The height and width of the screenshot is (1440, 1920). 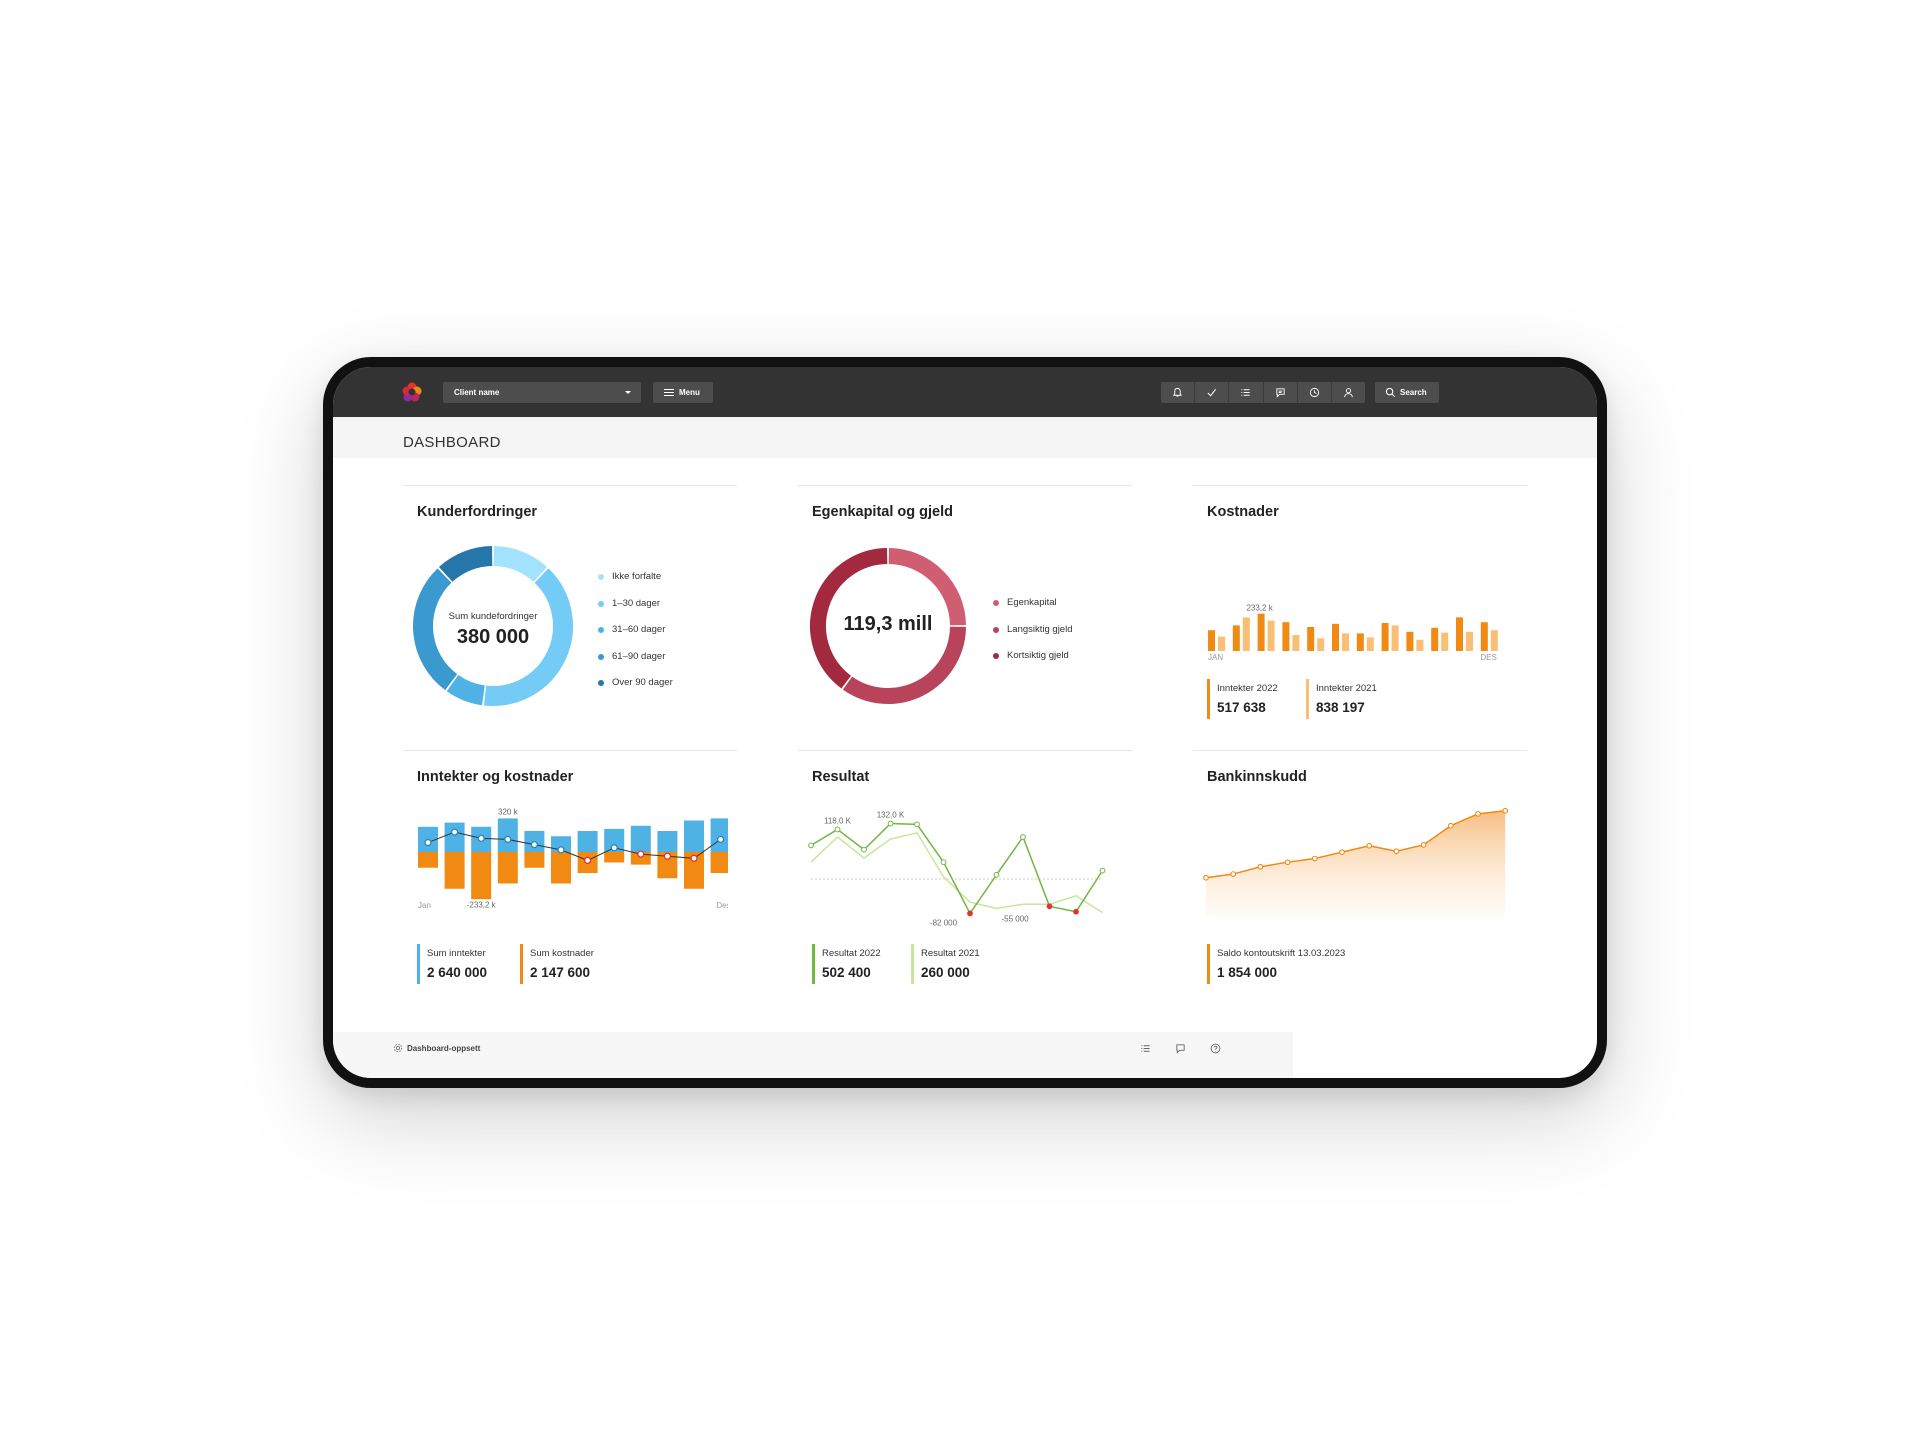 I want to click on page-header: DASHBOARD, so click(x=965, y=437).